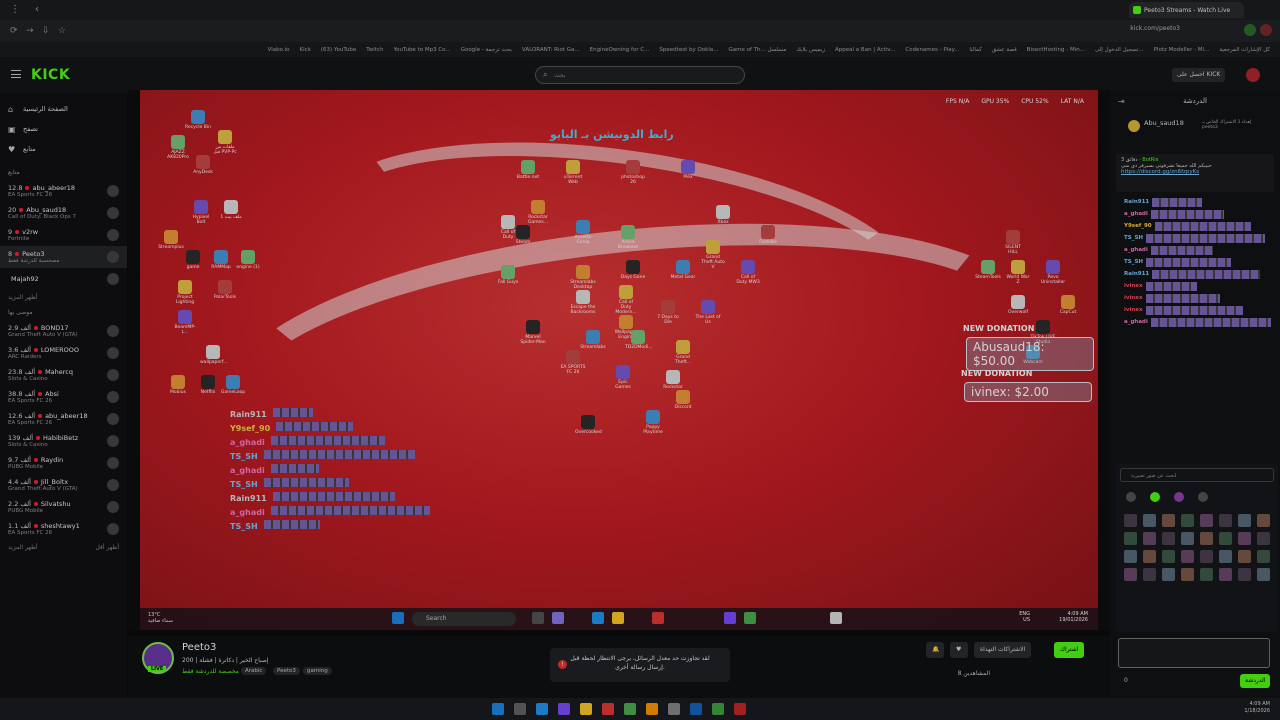  I want to click on steam-icon, so click(696, 709).